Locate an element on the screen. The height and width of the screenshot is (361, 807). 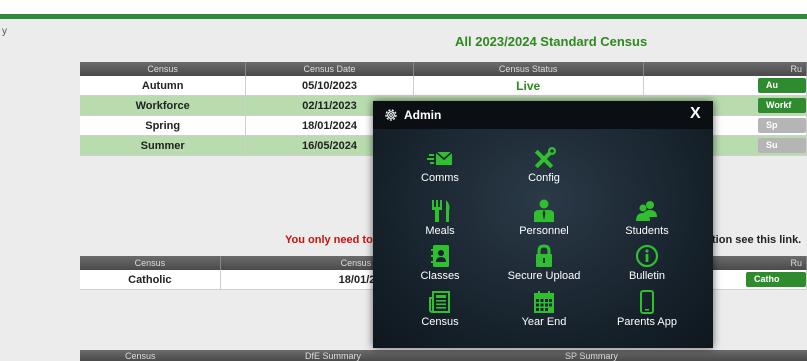
admin-tile-secure-upload: Secure Upload is located at coordinates (544, 266).